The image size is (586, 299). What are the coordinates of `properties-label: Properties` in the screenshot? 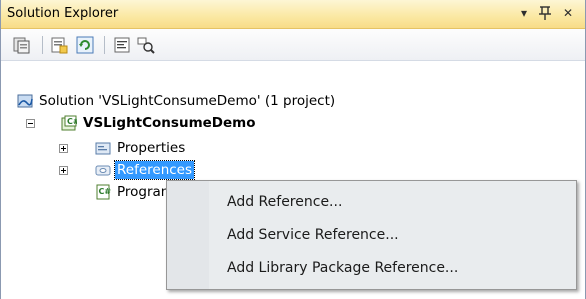 It's located at (151, 148).